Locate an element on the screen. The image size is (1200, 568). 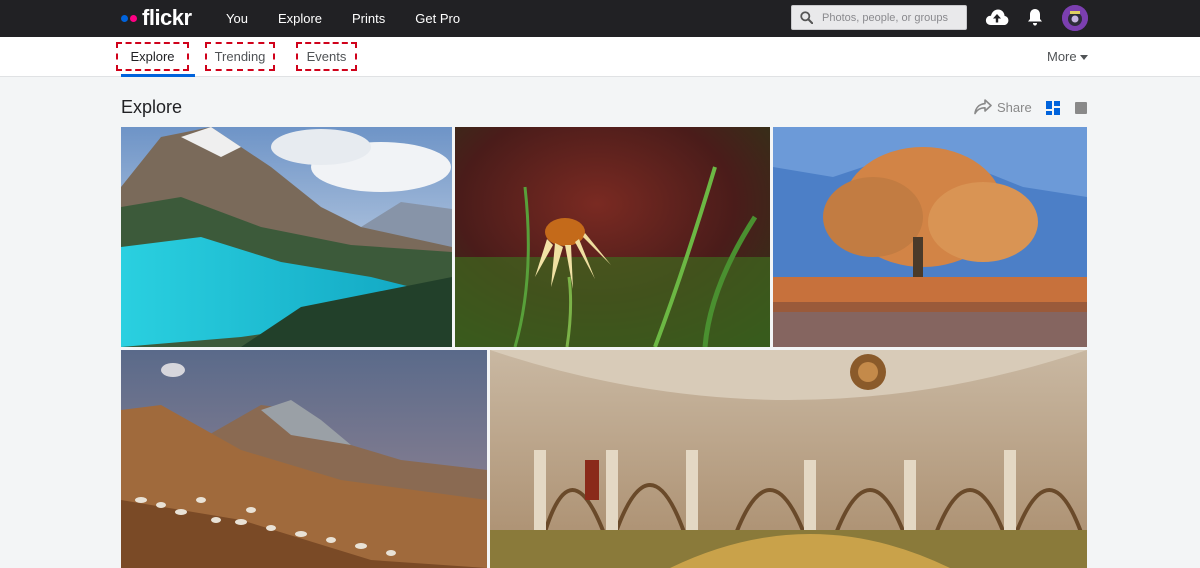
photo-autumn-tree is located at coordinates (930, 237).